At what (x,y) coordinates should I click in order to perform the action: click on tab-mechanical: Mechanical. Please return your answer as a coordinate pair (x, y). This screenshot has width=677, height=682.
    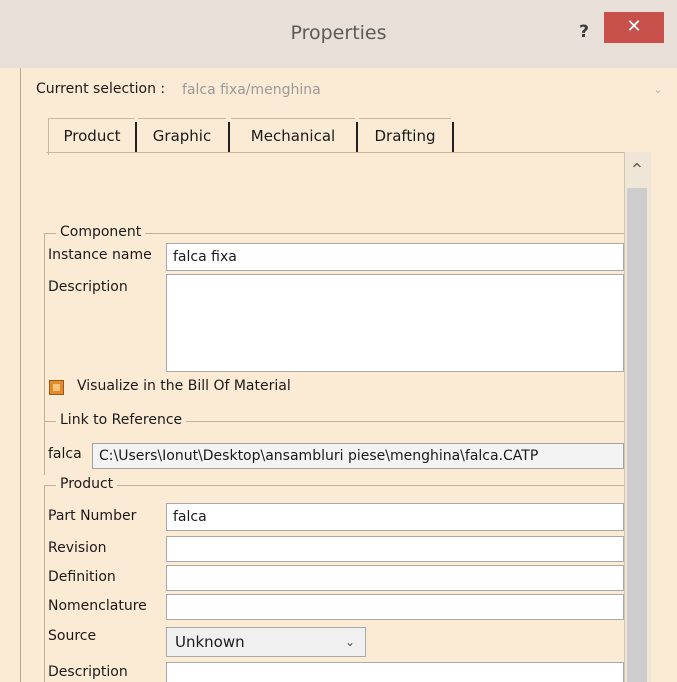
    Looking at the image, I should click on (293, 135).